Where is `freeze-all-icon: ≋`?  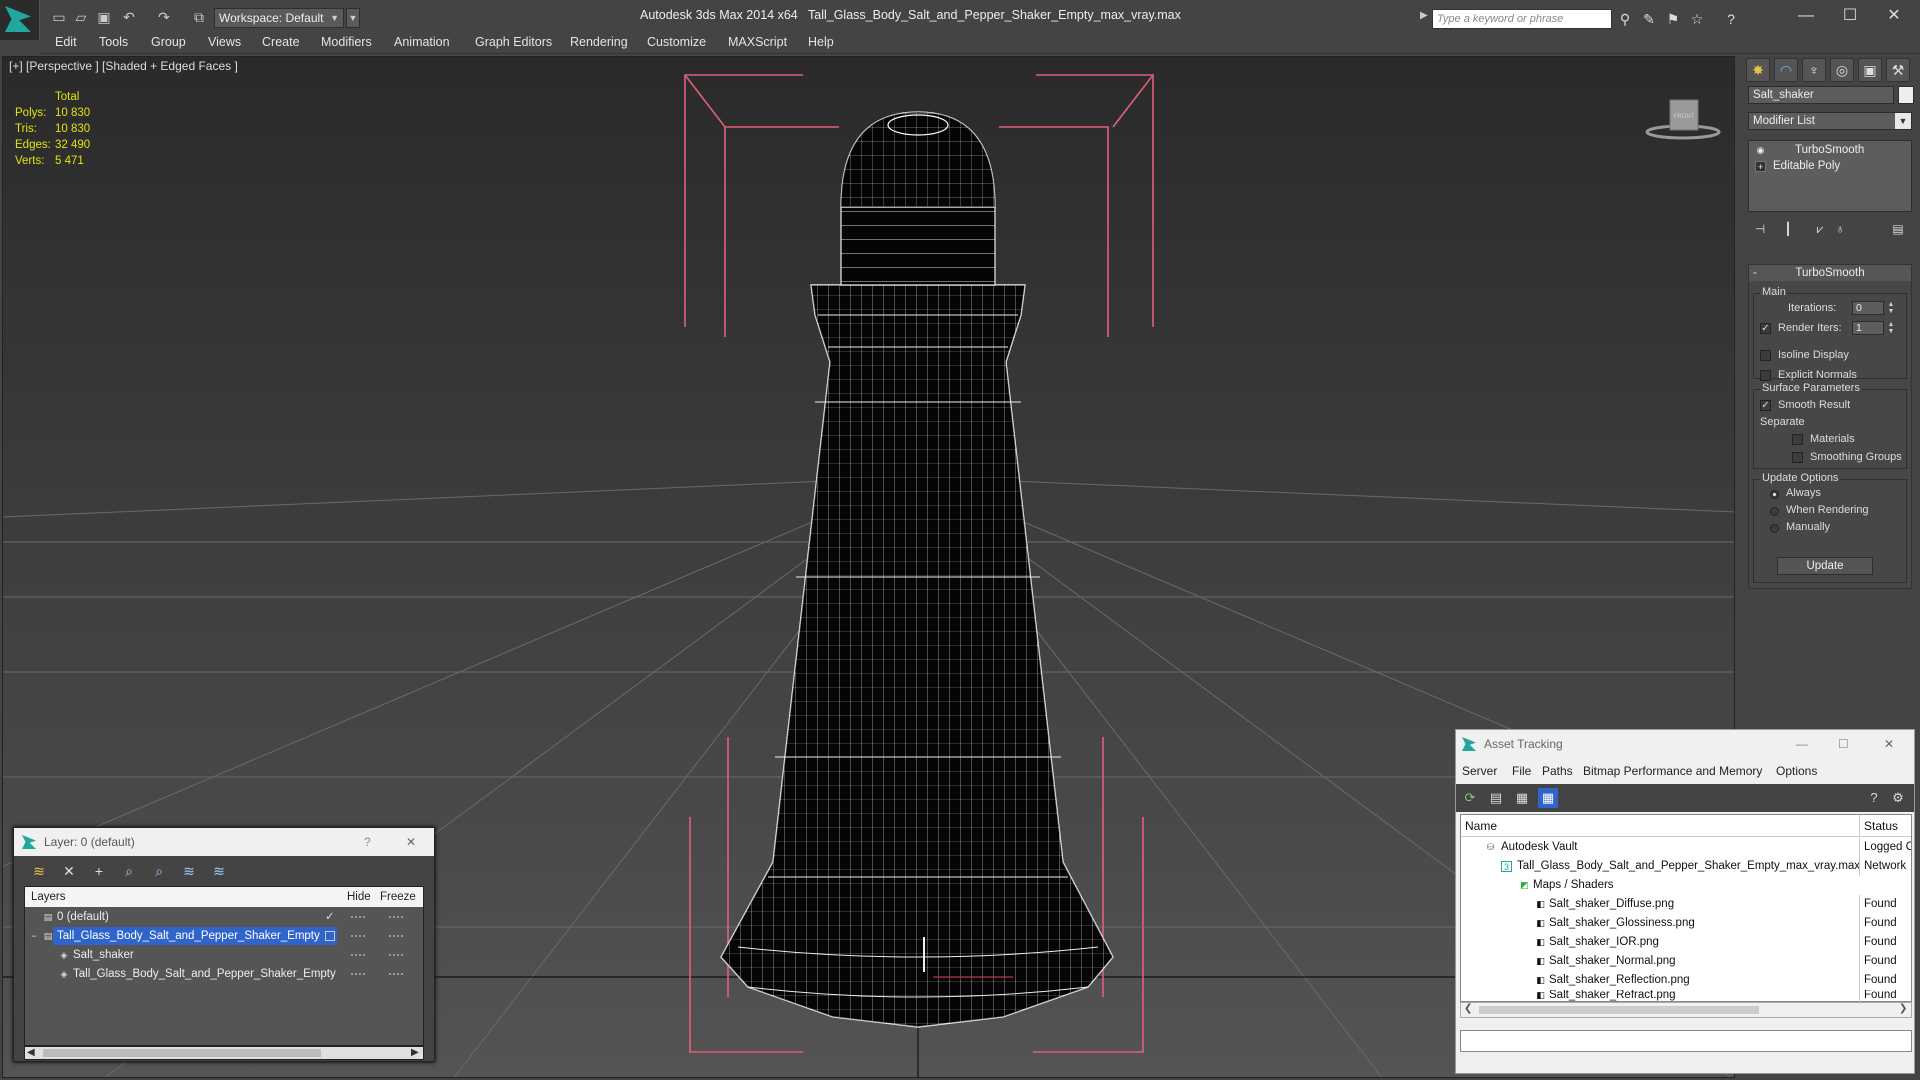
freeze-all-icon: ≋ is located at coordinates (219, 871).